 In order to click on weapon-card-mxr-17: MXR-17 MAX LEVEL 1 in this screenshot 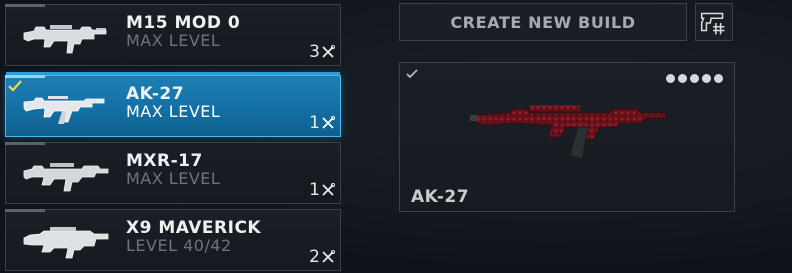, I will do `click(173, 173)`.